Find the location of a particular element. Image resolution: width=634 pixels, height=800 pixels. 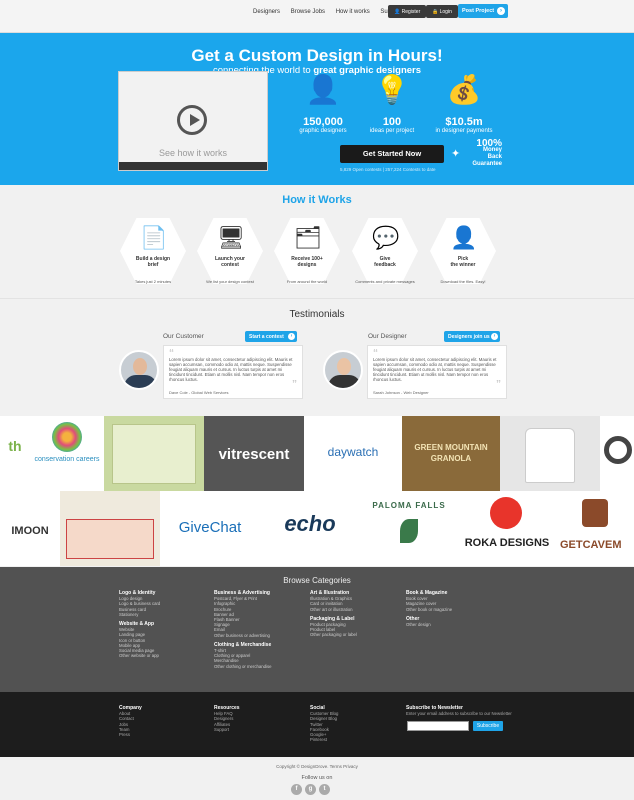

gallery-tile: GETCAVEM is located at coordinates (595, 528).